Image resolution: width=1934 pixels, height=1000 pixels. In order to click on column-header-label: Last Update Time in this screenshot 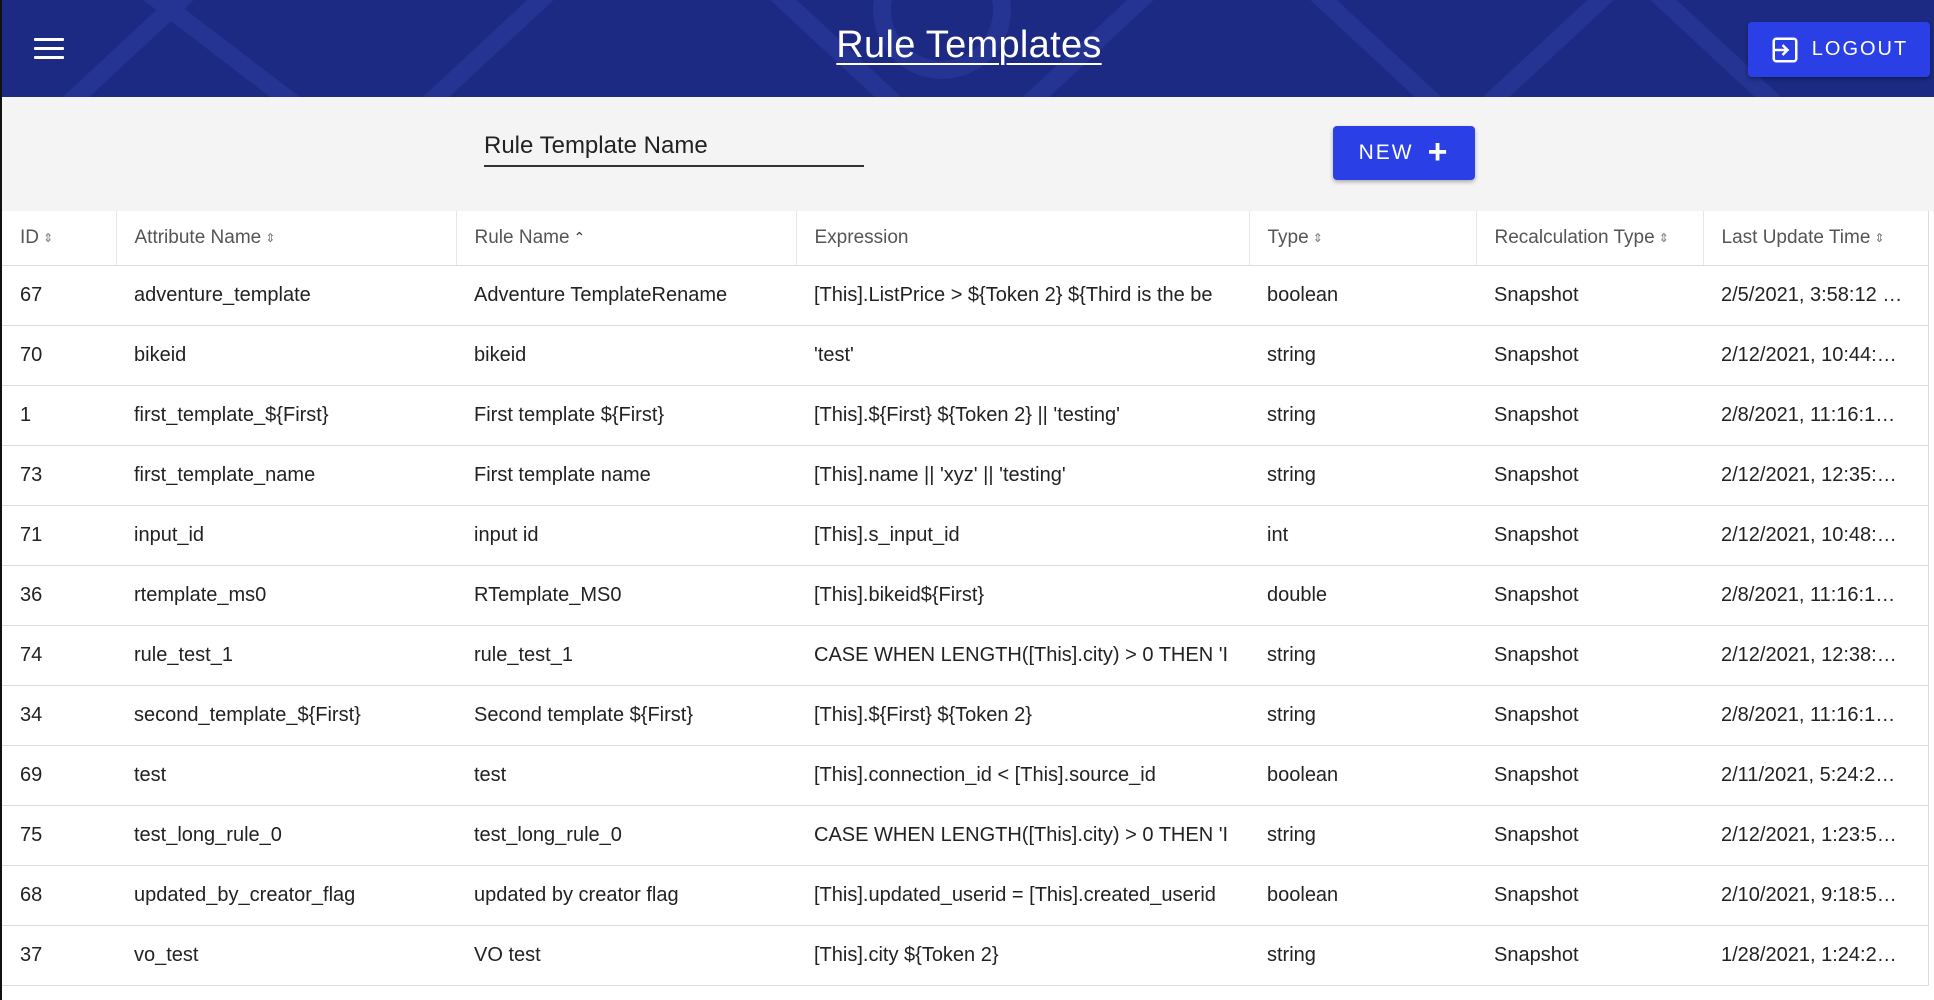, I will do `click(1796, 237)`.